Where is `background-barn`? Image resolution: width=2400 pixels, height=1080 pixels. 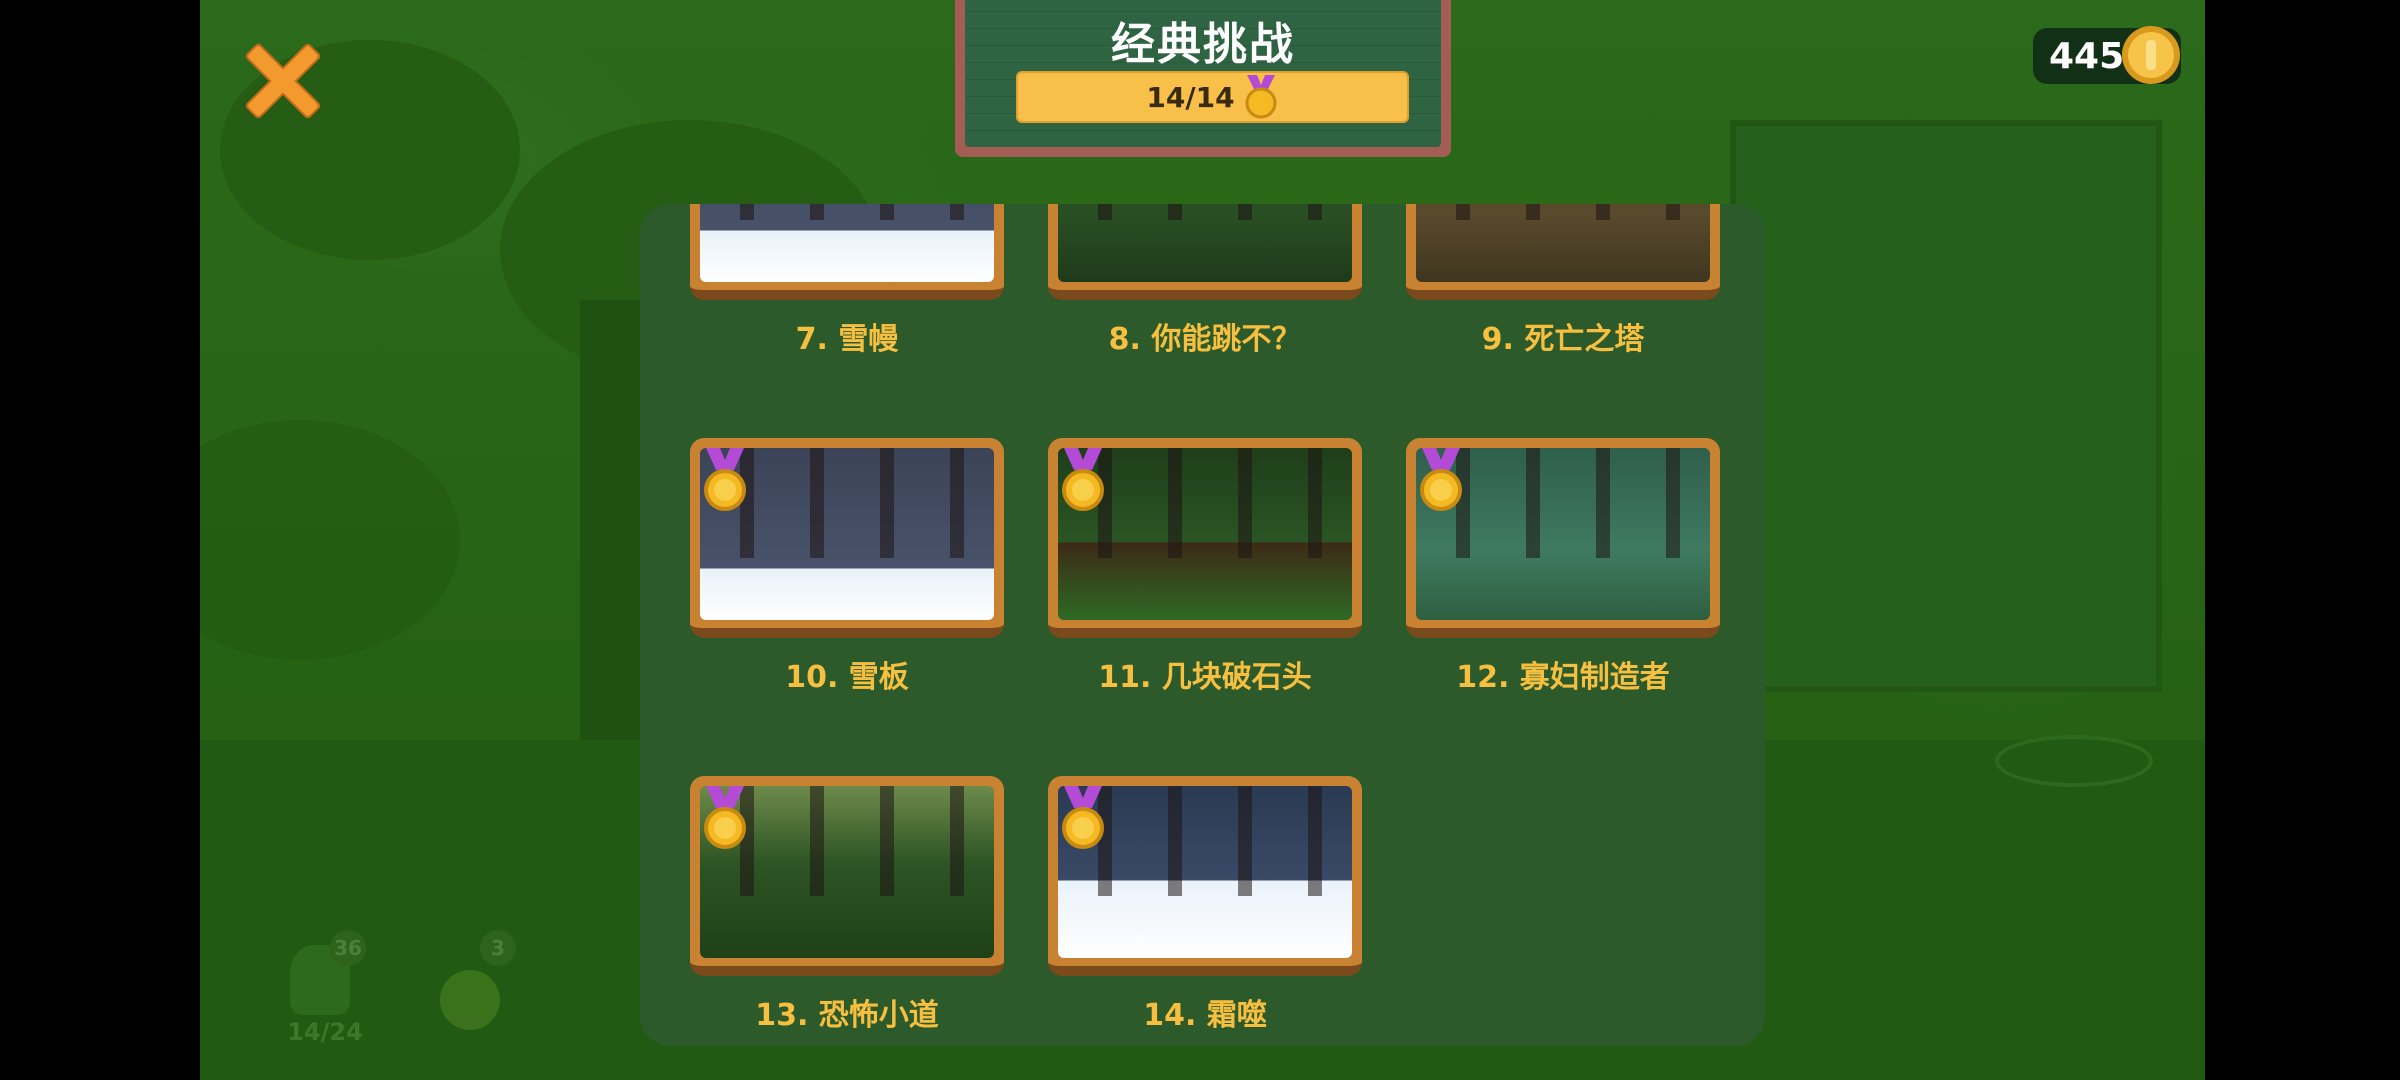 background-barn is located at coordinates (1946, 406).